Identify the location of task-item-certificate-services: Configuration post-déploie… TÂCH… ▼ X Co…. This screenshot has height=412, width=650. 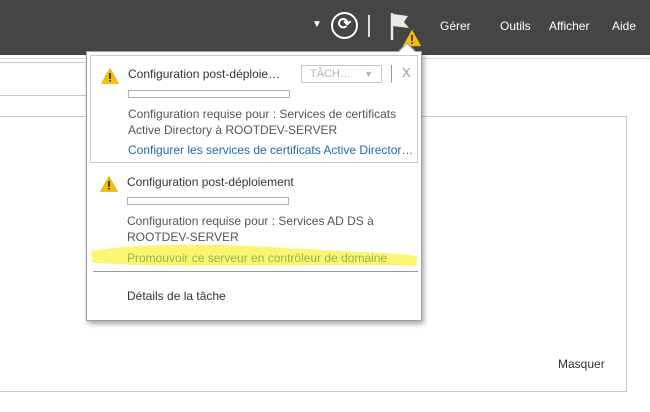
(254, 109).